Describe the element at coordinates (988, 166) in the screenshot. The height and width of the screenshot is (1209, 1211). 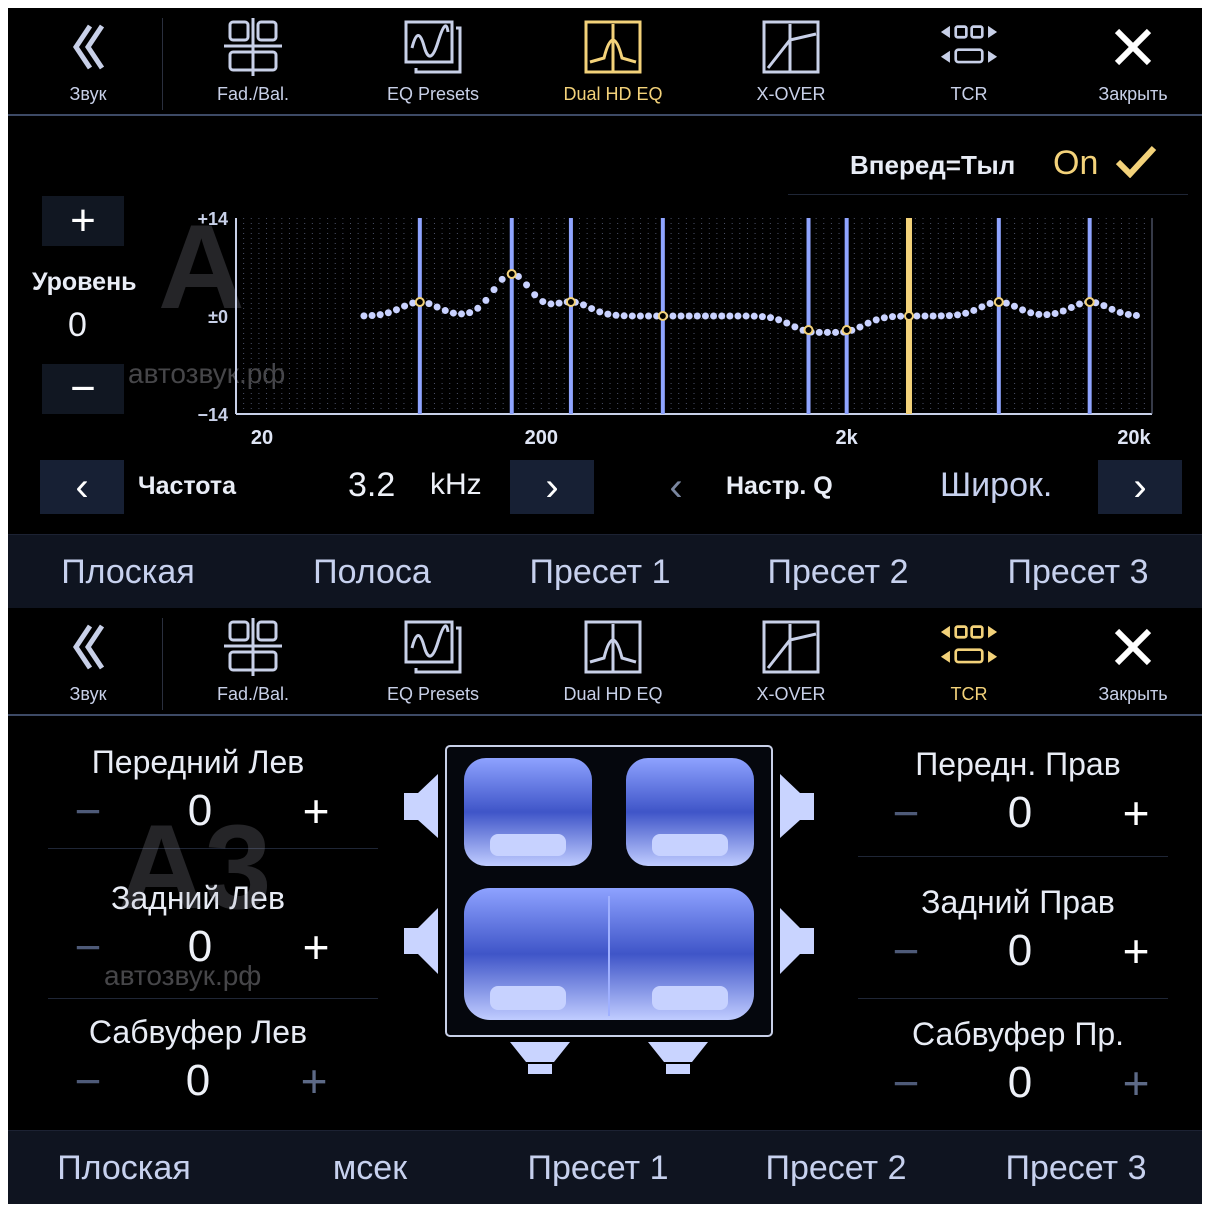
I see `front-equals-rear-toggle: Вперед=Тыл On` at that location.